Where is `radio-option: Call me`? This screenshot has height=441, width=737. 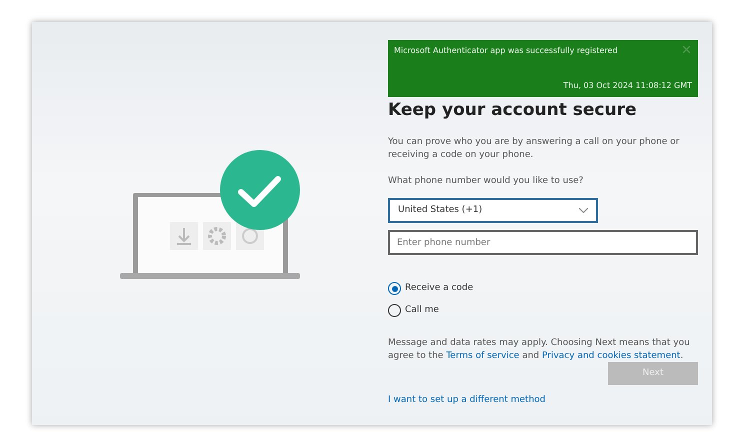
radio-option: Call me is located at coordinates (543, 311).